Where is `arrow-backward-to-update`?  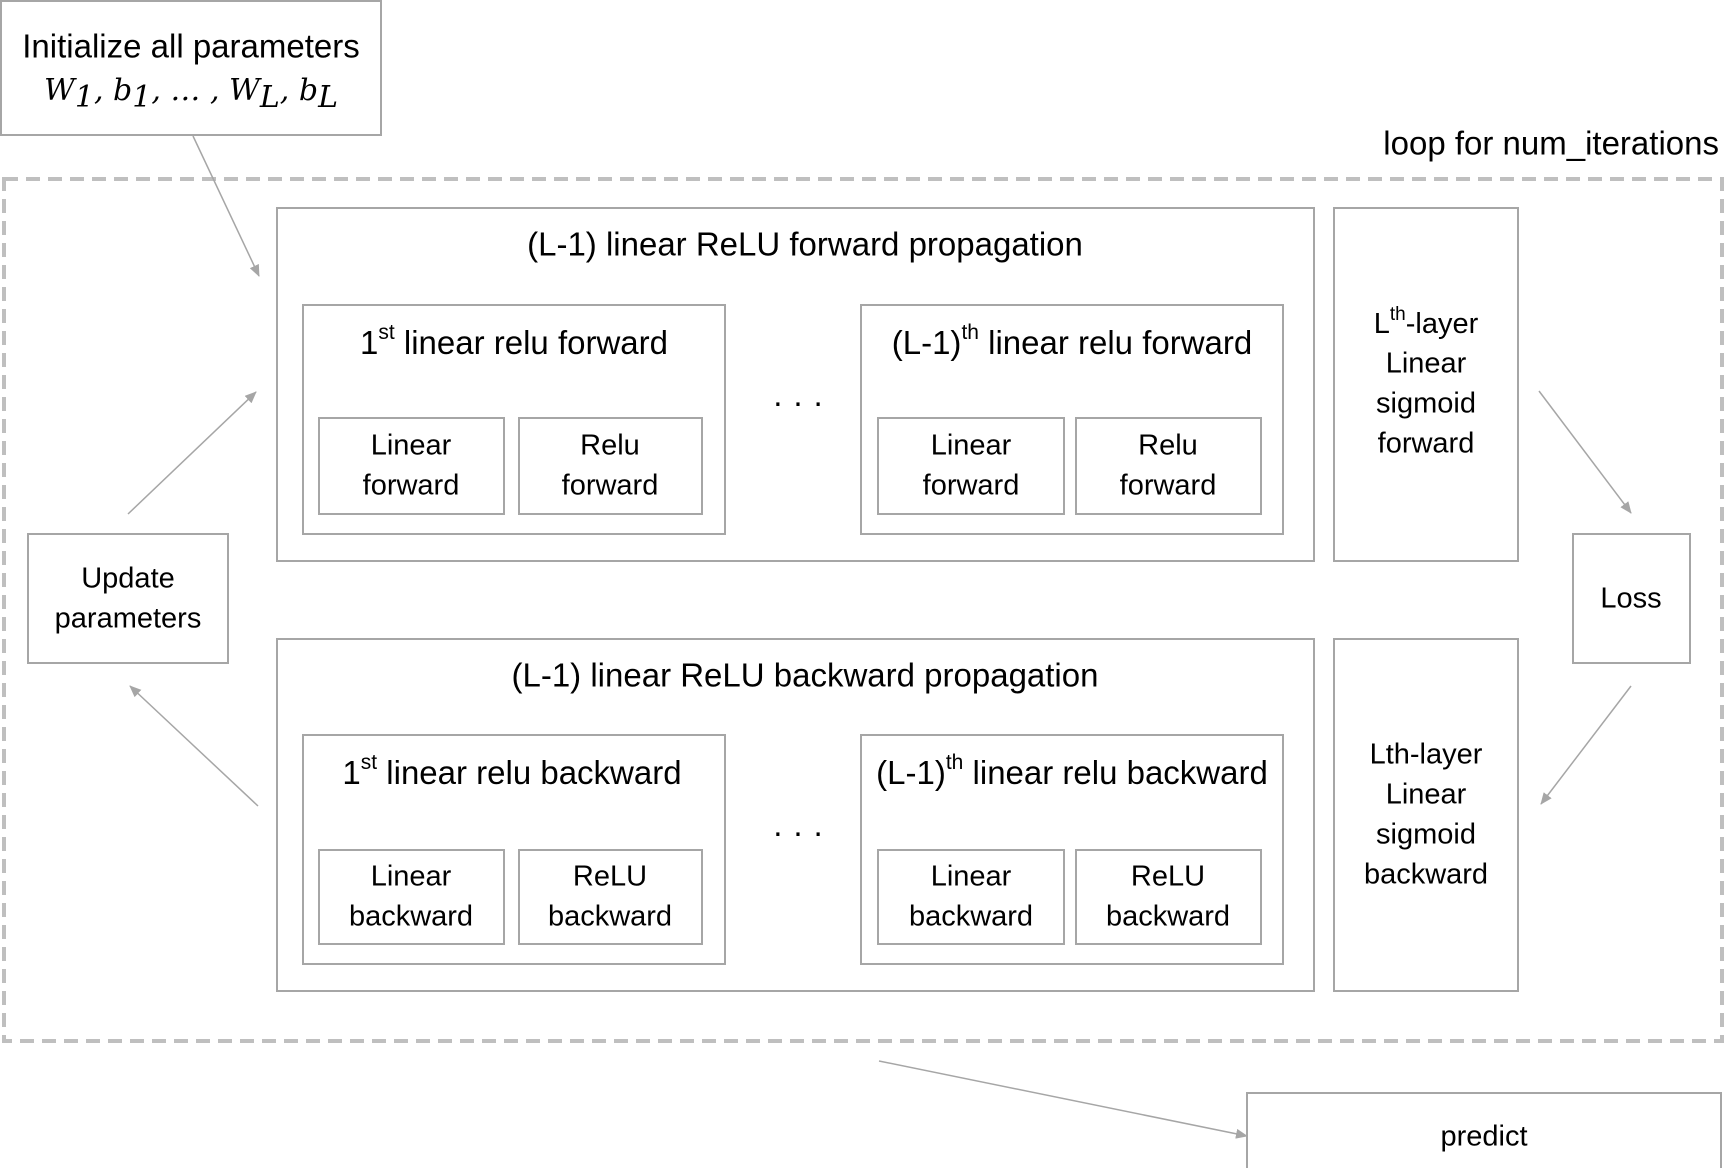
arrow-backward-to-update is located at coordinates (194, 746).